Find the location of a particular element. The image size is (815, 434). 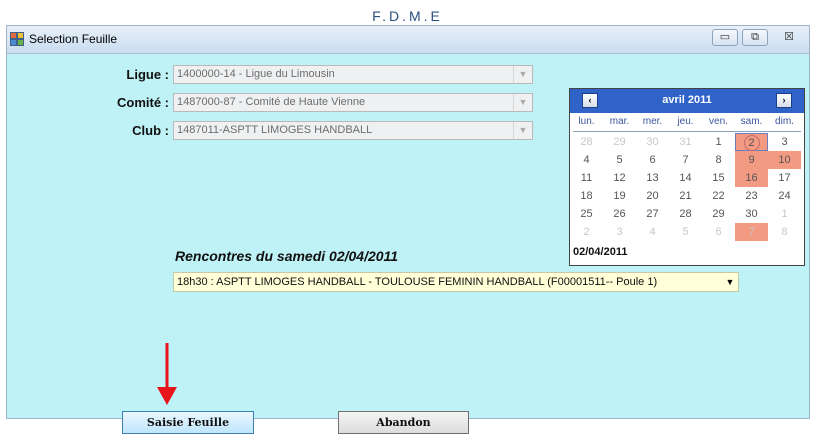

comite-value: 1487000-87 - Comité de Haute Vienne is located at coordinates (271, 102).